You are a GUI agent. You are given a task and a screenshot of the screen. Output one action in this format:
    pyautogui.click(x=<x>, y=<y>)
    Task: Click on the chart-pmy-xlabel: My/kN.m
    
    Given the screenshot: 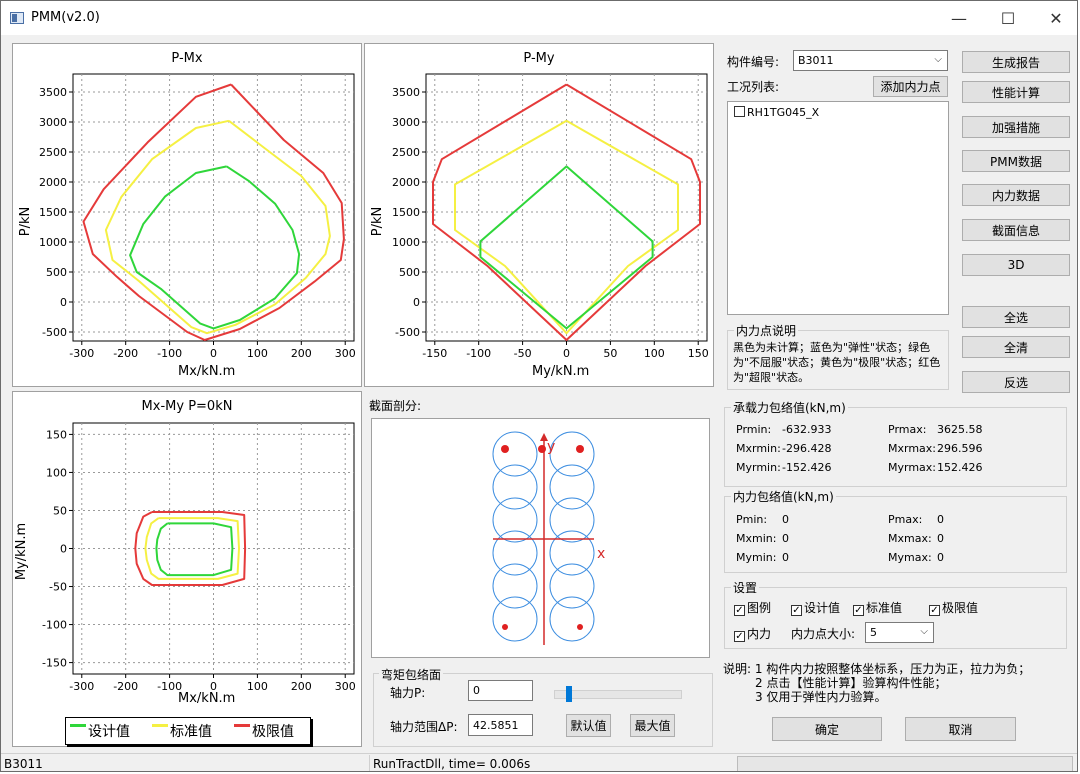 What is the action you would take?
    pyautogui.click(x=561, y=371)
    